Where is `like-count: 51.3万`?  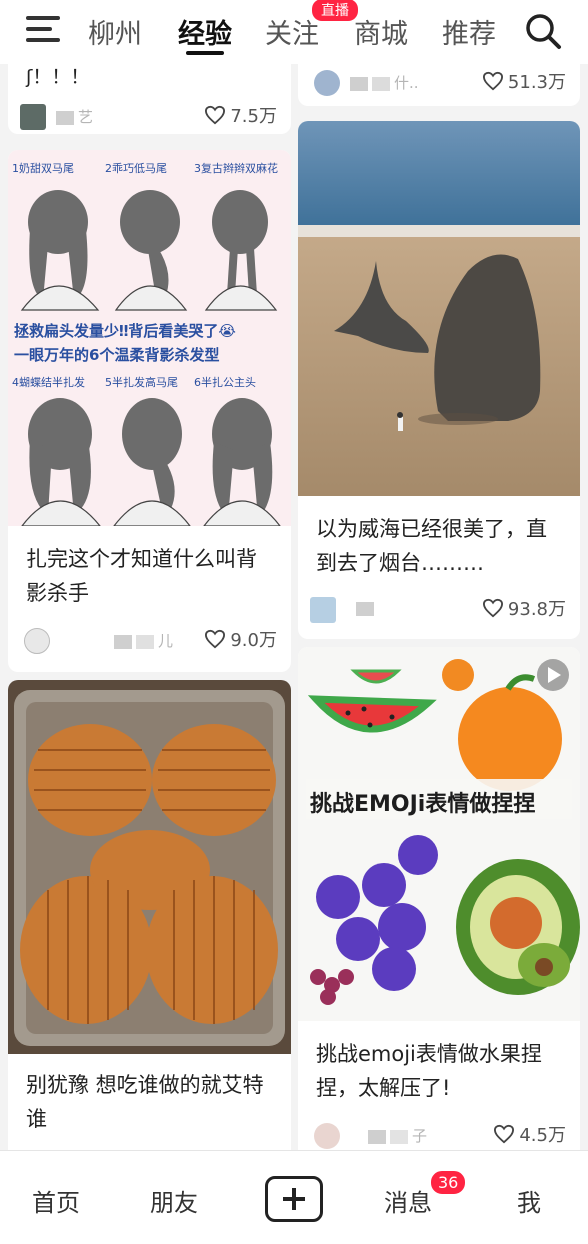
like-count: 51.3万 is located at coordinates (524, 81).